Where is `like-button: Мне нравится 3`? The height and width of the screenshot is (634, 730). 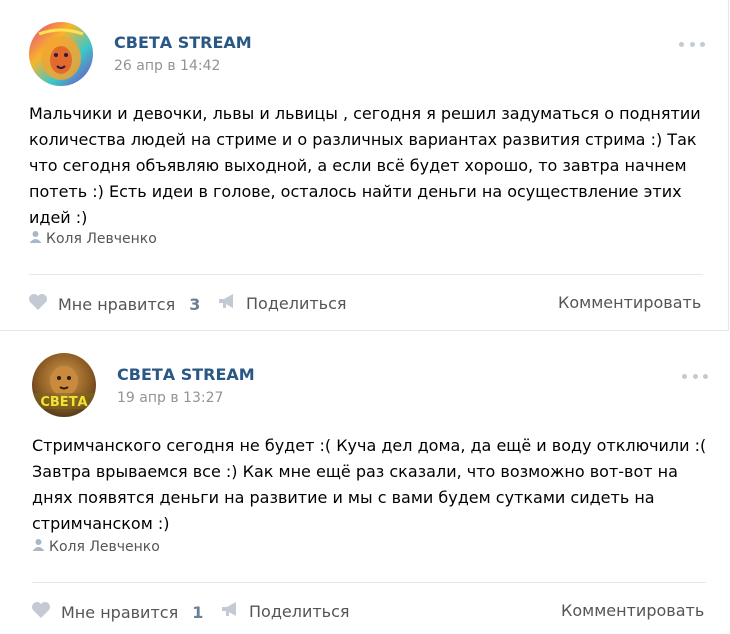
like-button: Мне нравится 3 is located at coordinates (114, 304).